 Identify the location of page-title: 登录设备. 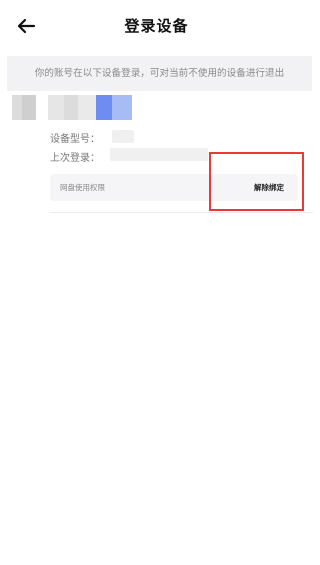
(156, 26).